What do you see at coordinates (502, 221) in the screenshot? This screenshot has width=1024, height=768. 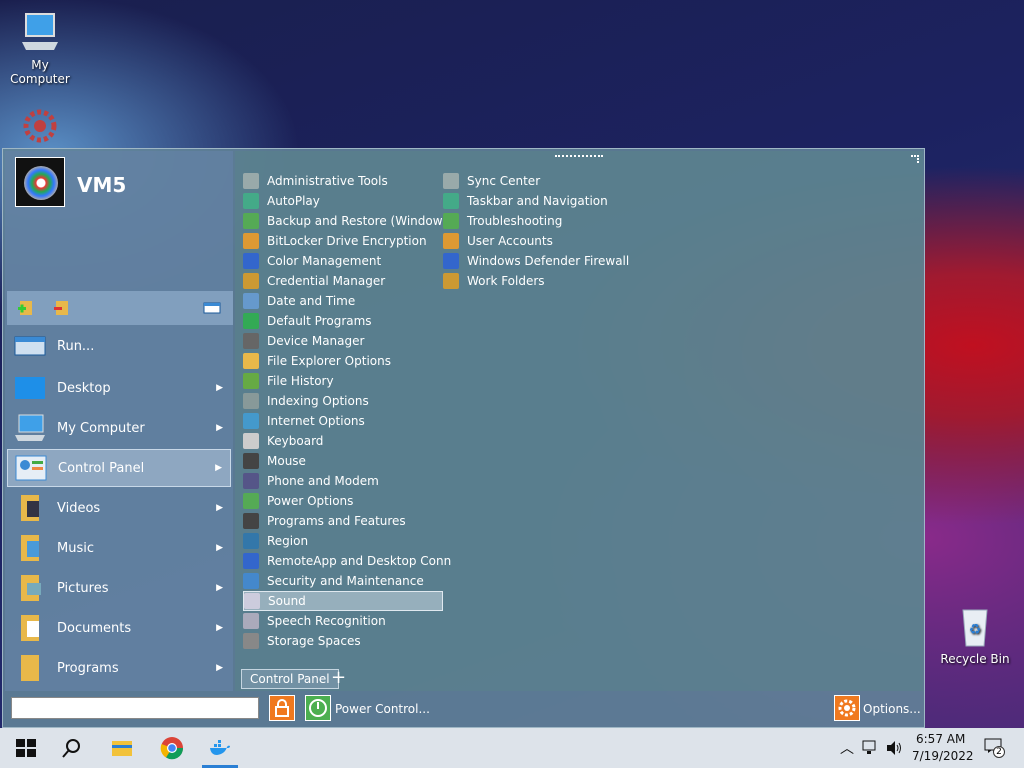 I see `control-panel-item: Troubleshooting` at bounding box center [502, 221].